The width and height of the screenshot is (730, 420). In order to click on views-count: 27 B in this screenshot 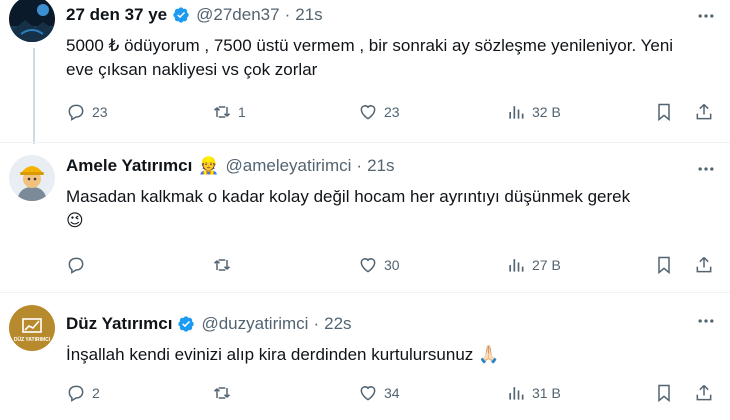, I will do `click(546, 265)`.